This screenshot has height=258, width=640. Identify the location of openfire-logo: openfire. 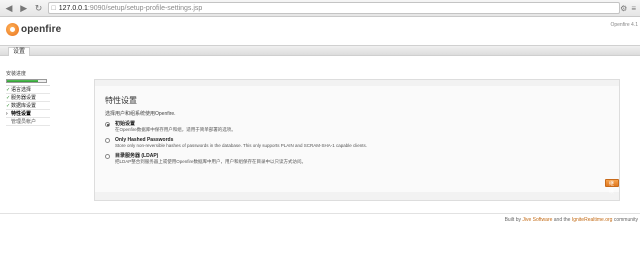
(33, 29).